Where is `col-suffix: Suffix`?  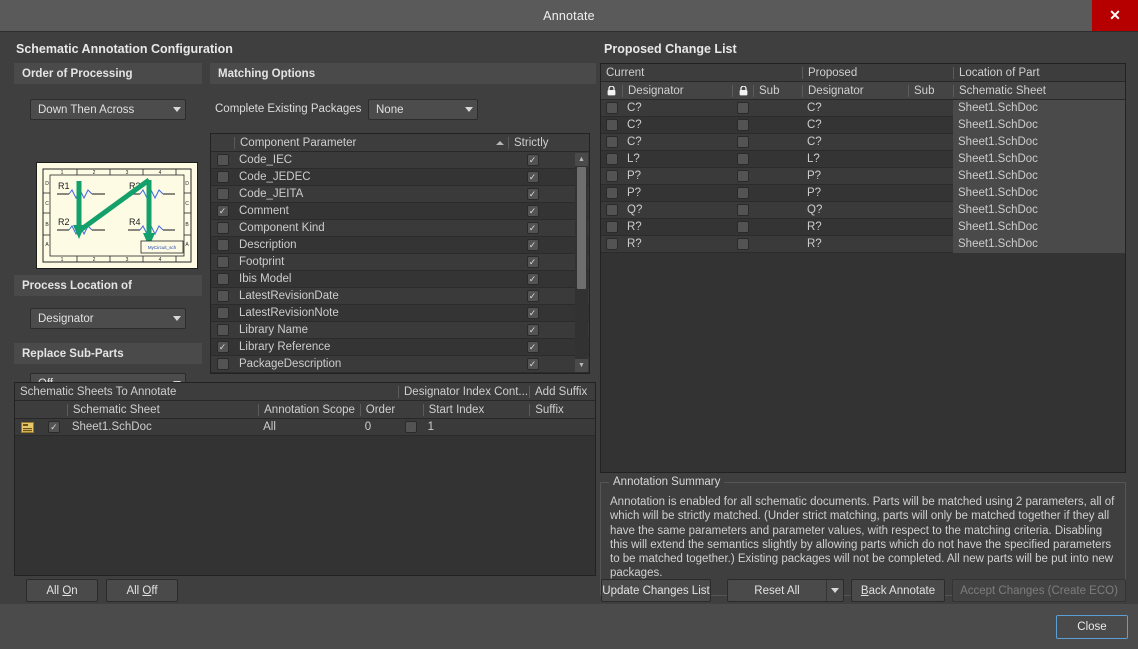
col-suffix: Suffix is located at coordinates (562, 409).